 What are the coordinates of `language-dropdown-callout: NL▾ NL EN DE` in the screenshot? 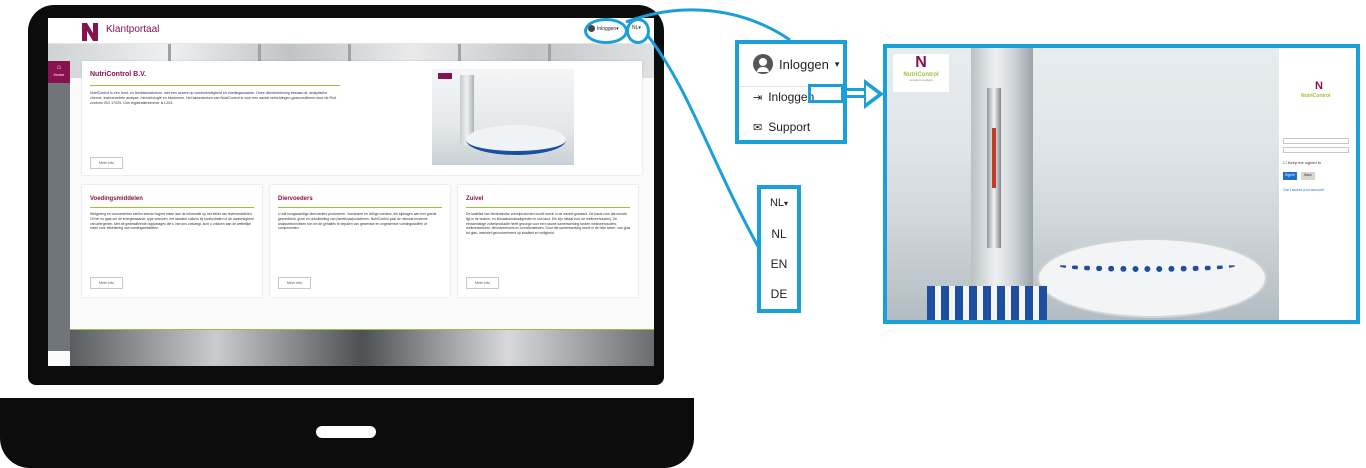 It's located at (779, 249).